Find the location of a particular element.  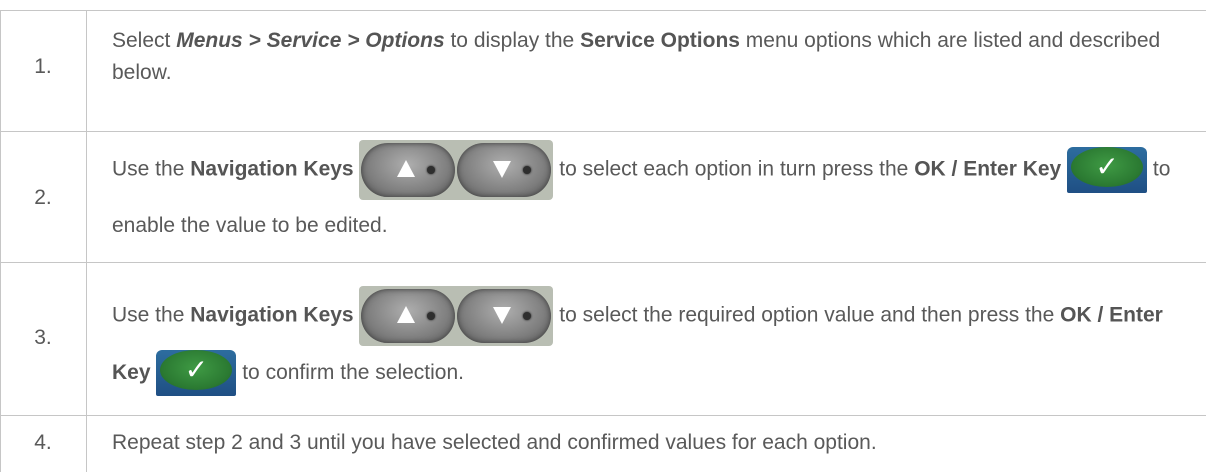

column-divider is located at coordinates (86, 241).